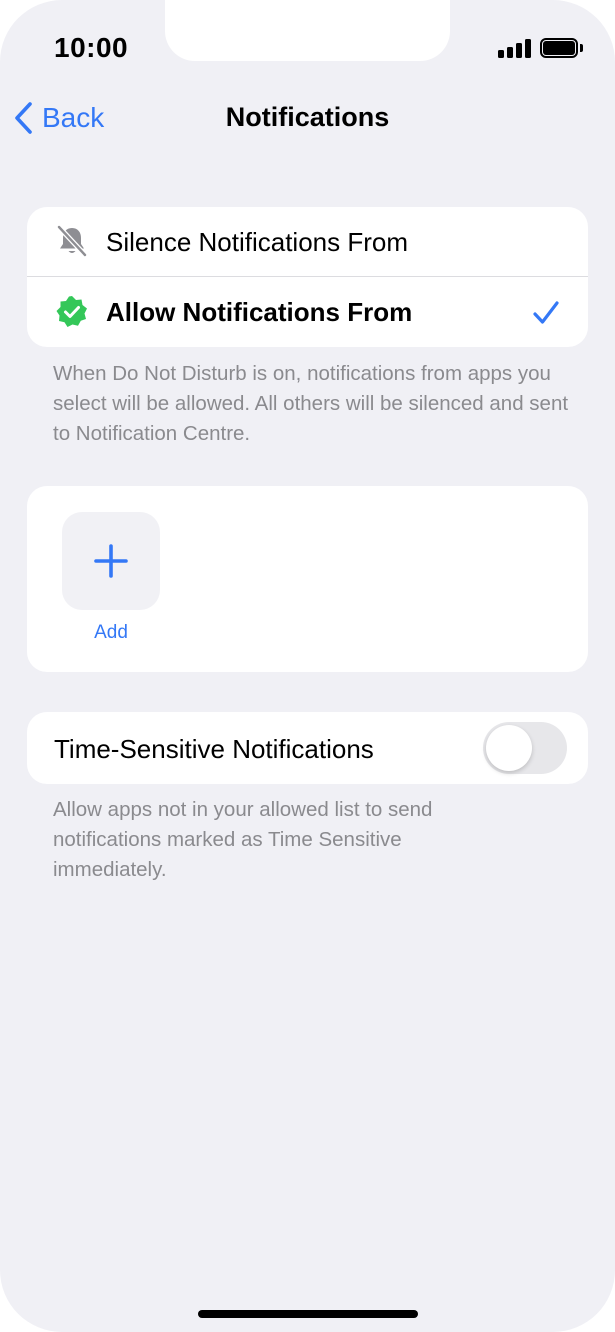 The width and height of the screenshot is (615, 1332). I want to click on time-sensitive-toggle, so click(525, 748).